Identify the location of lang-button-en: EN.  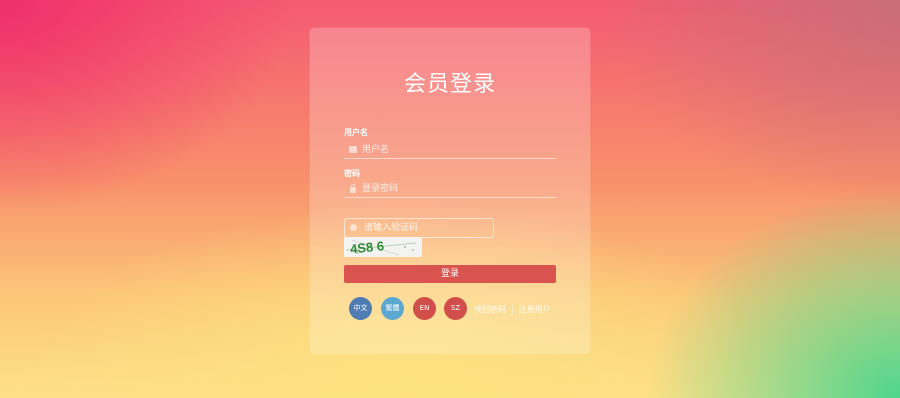
(424, 308).